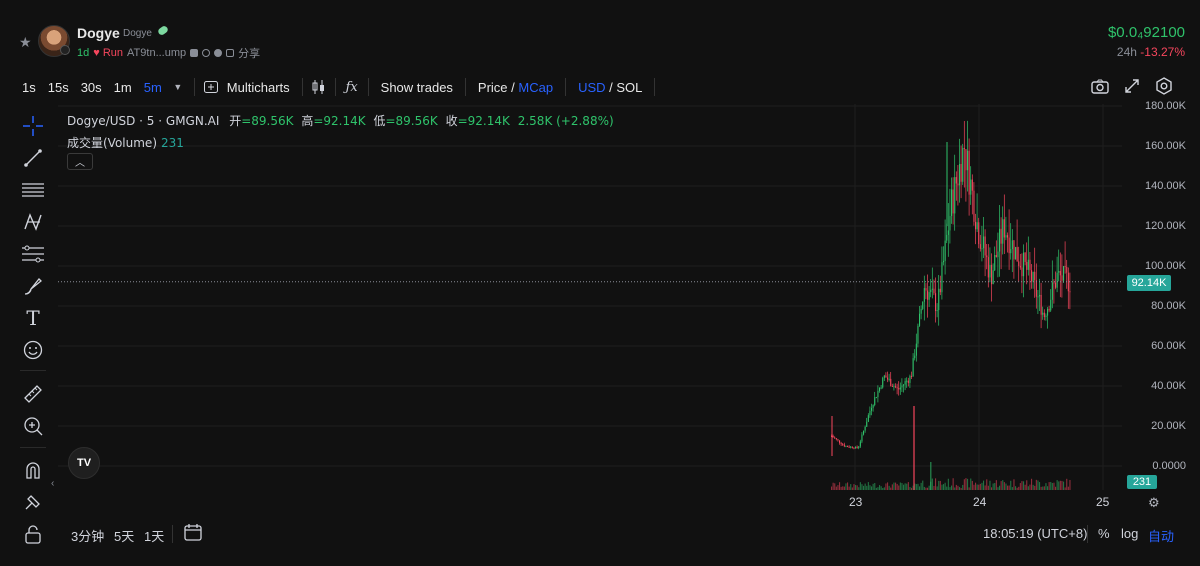  What do you see at coordinates (33, 502) in the screenshot?
I see `lock-drawing-icon` at bounding box center [33, 502].